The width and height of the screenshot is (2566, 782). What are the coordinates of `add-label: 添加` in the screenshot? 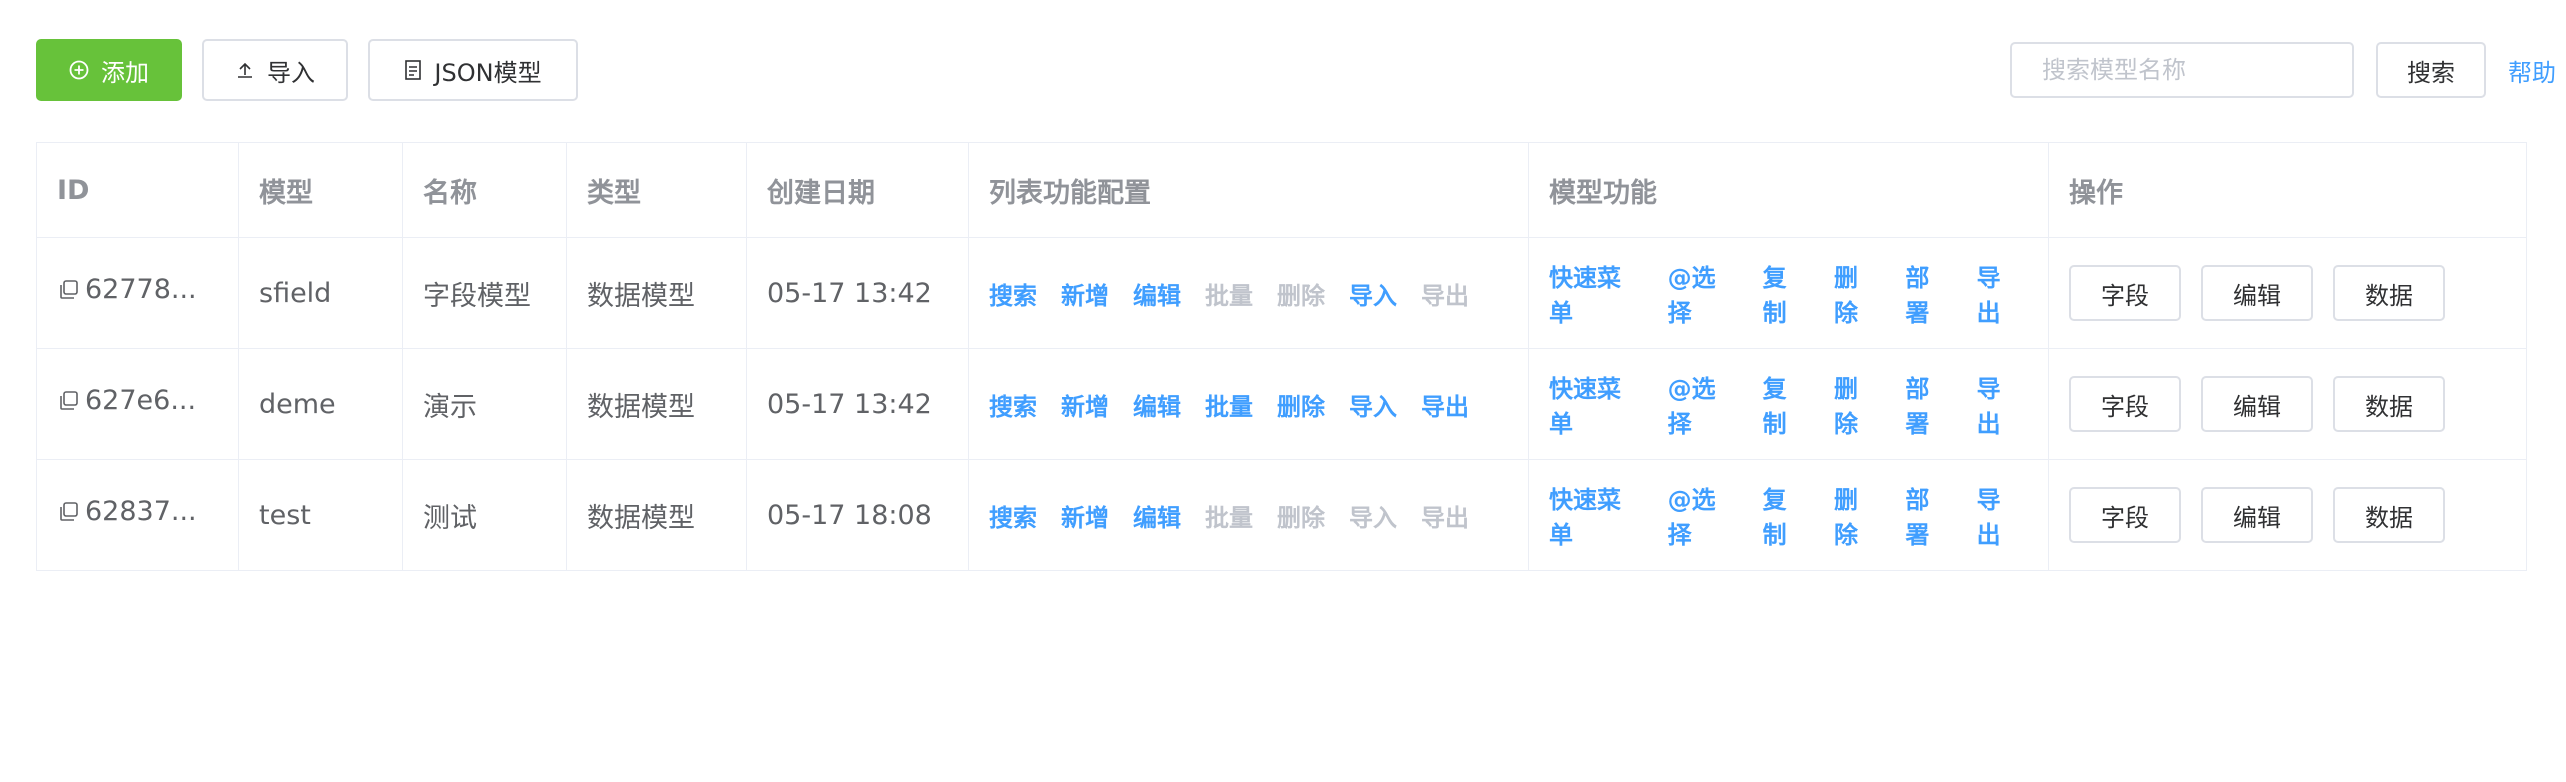 It's located at (125, 72).